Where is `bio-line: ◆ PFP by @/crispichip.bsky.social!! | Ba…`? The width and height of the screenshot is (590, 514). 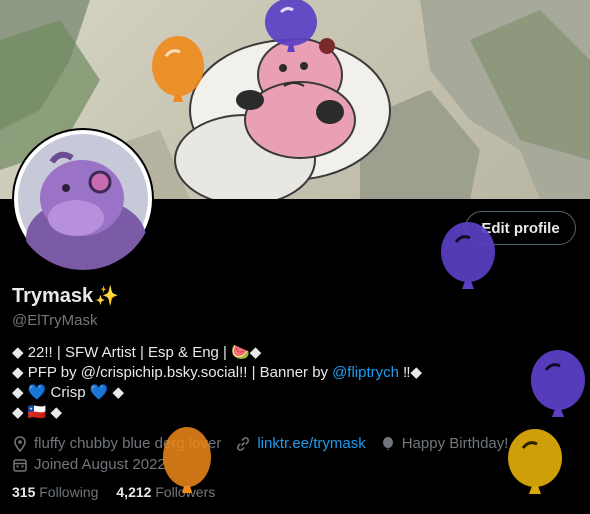
bio-line: ◆ PFP by @/crispichip.bsky.social!! | Ba… is located at coordinates (217, 373).